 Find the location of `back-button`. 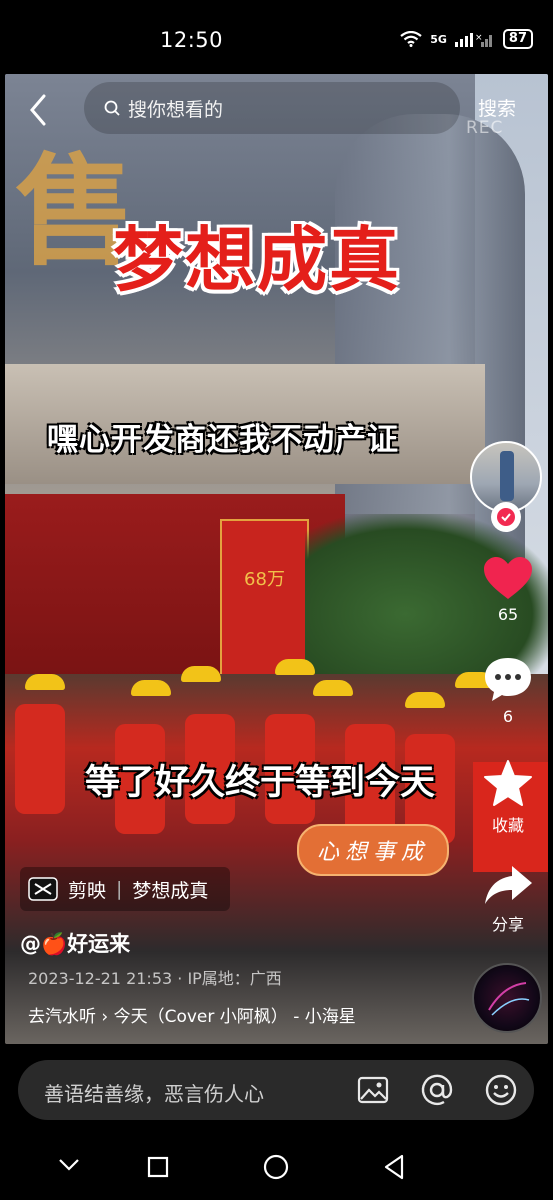

back-button is located at coordinates (39, 110).